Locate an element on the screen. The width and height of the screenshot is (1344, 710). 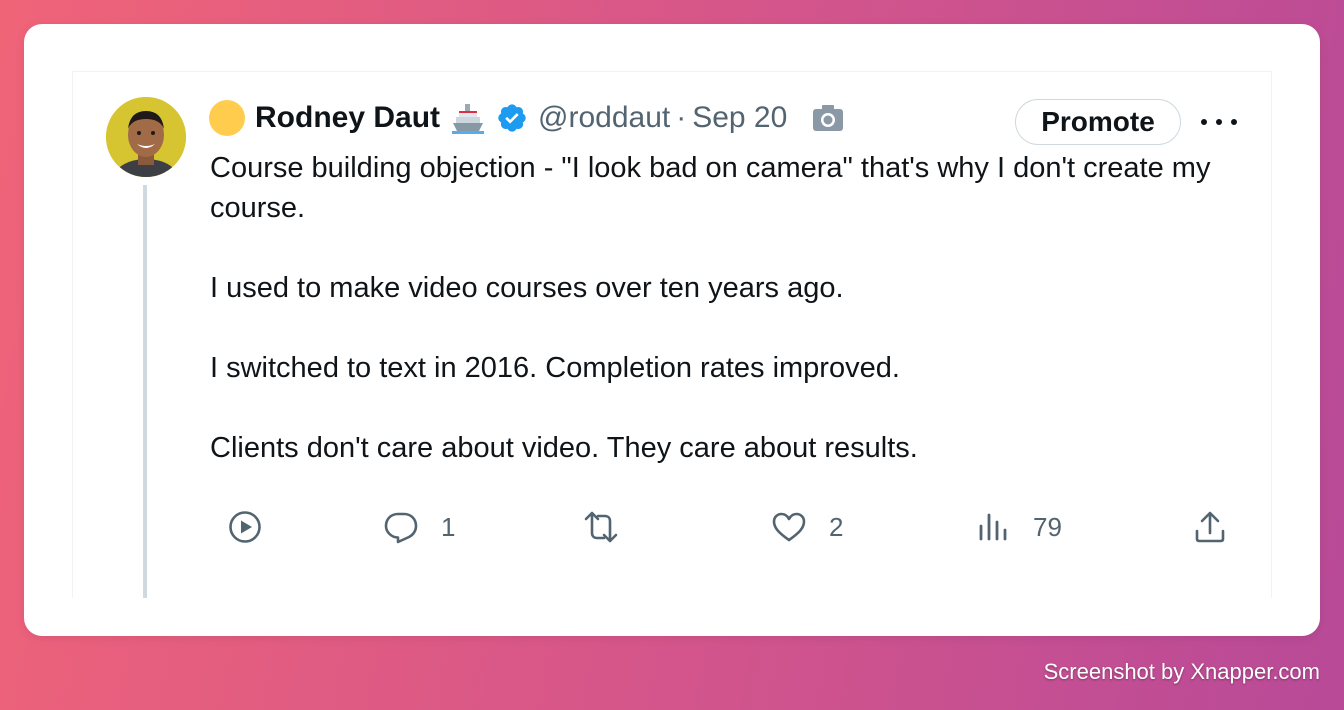
tweet-header: Rodney Daut @roddaut · Sep 20 is located at coordinates (527, 118).